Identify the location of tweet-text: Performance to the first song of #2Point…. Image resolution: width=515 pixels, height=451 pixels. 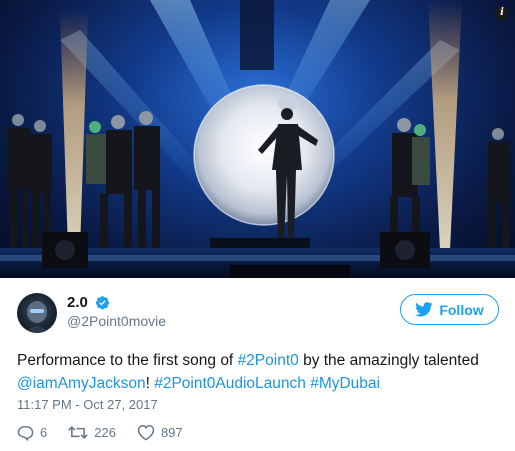
(262, 372).